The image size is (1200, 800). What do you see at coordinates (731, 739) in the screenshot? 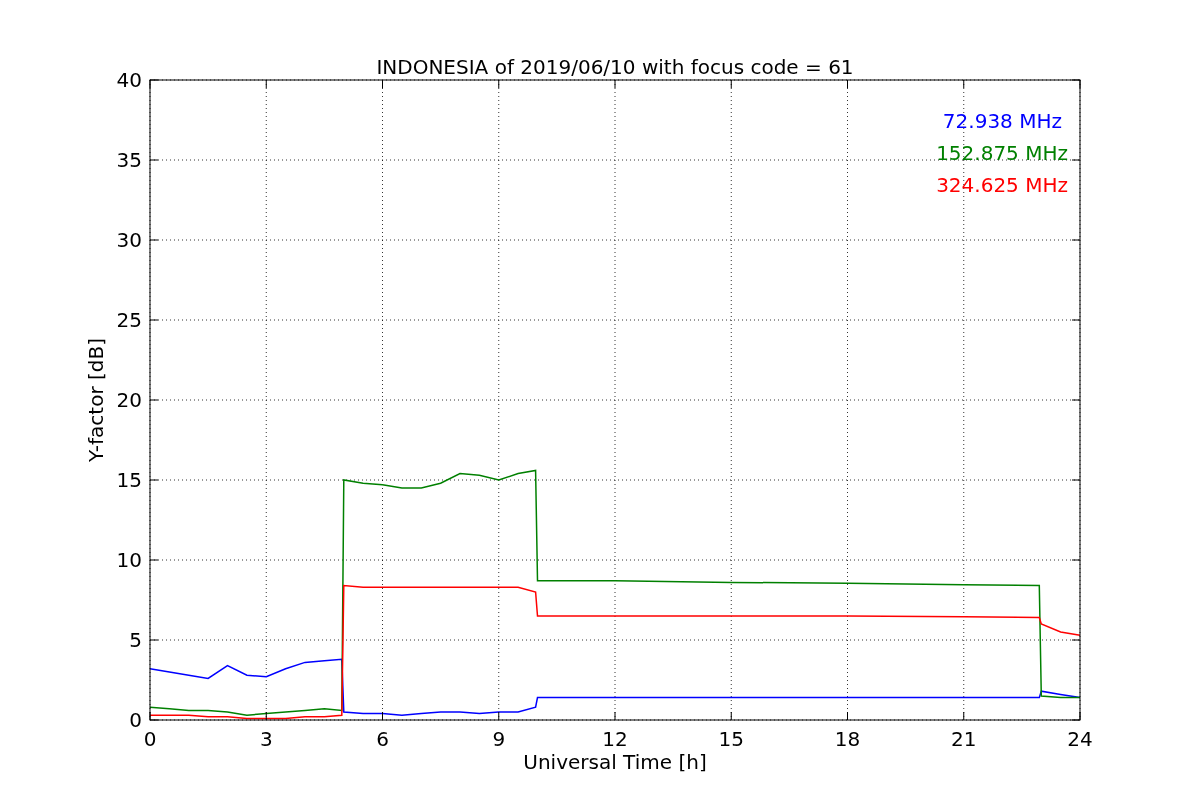
I see `x-tick-label: 15` at bounding box center [731, 739].